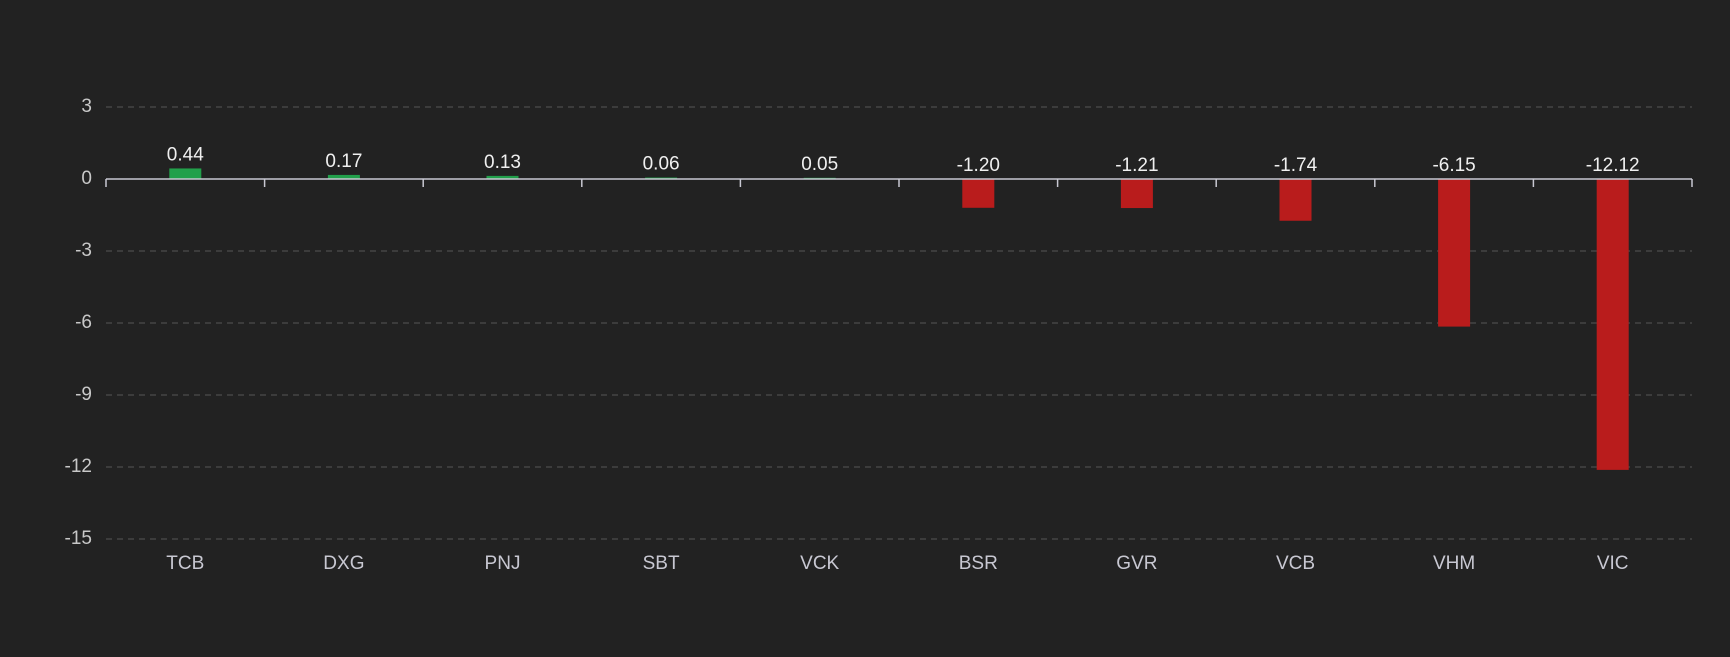 The image size is (1730, 657). Describe the element at coordinates (1295, 200) in the screenshot. I see `bar-vcb` at that location.